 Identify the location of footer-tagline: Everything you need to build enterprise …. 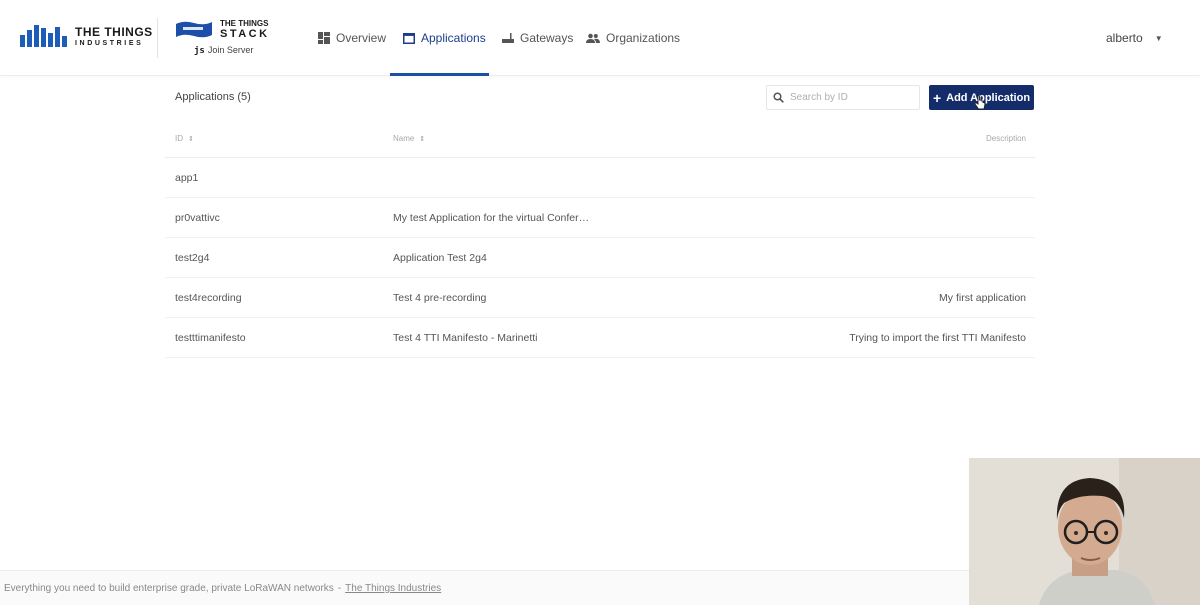
(169, 588).